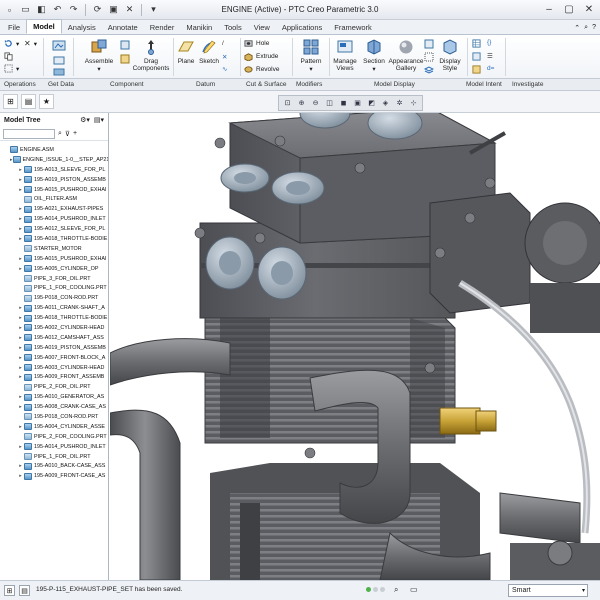  What do you see at coordinates (371, 103) in the screenshot?
I see `view-manager-icon: ◩` at bounding box center [371, 103].